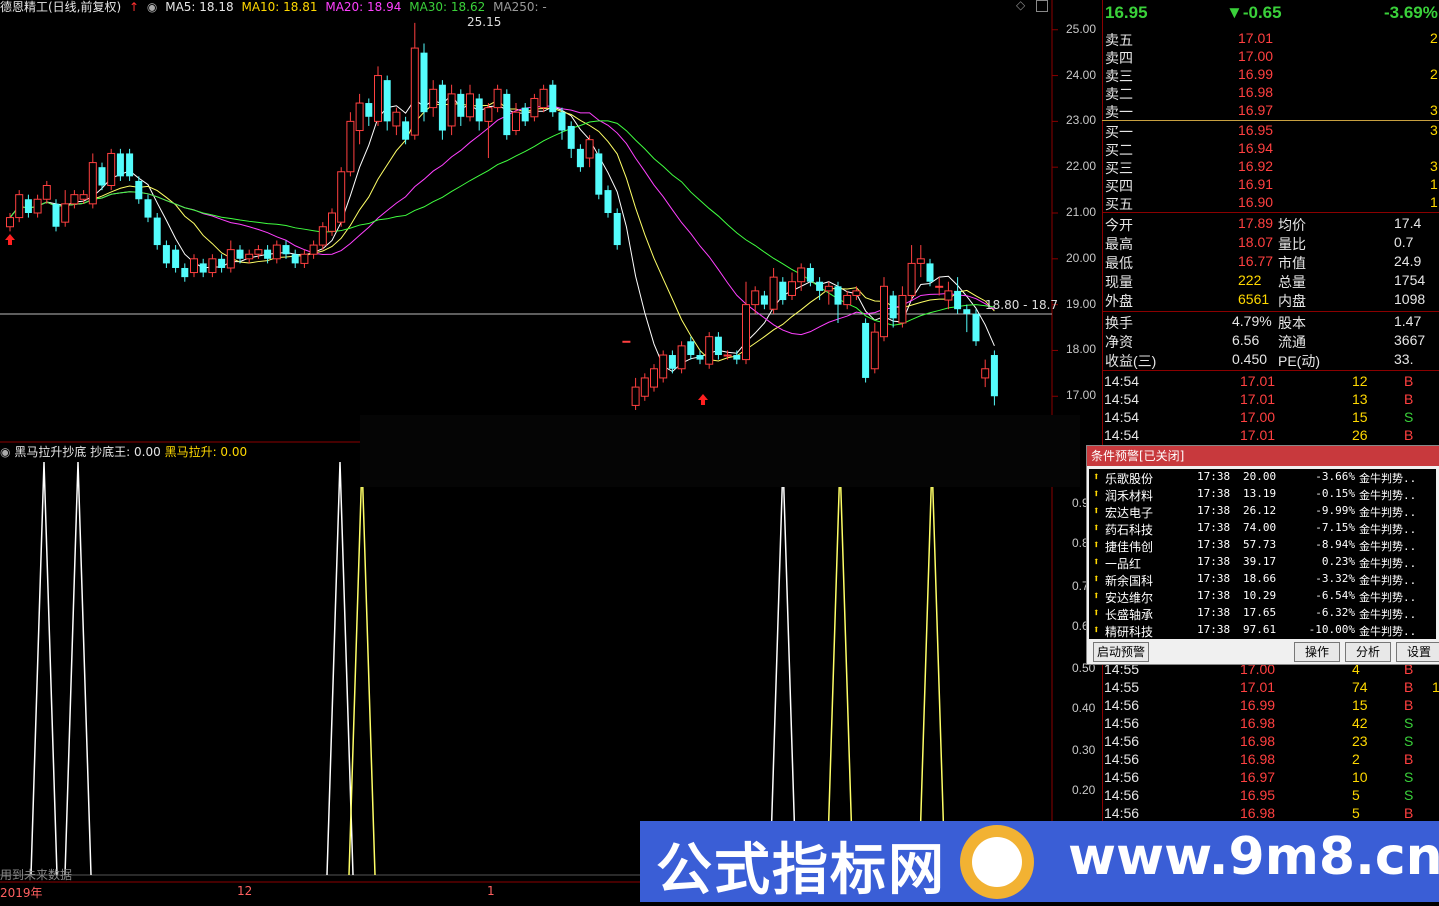  I want to click on tick-row: 14:54 17.00 15 S, so click(1270, 418).